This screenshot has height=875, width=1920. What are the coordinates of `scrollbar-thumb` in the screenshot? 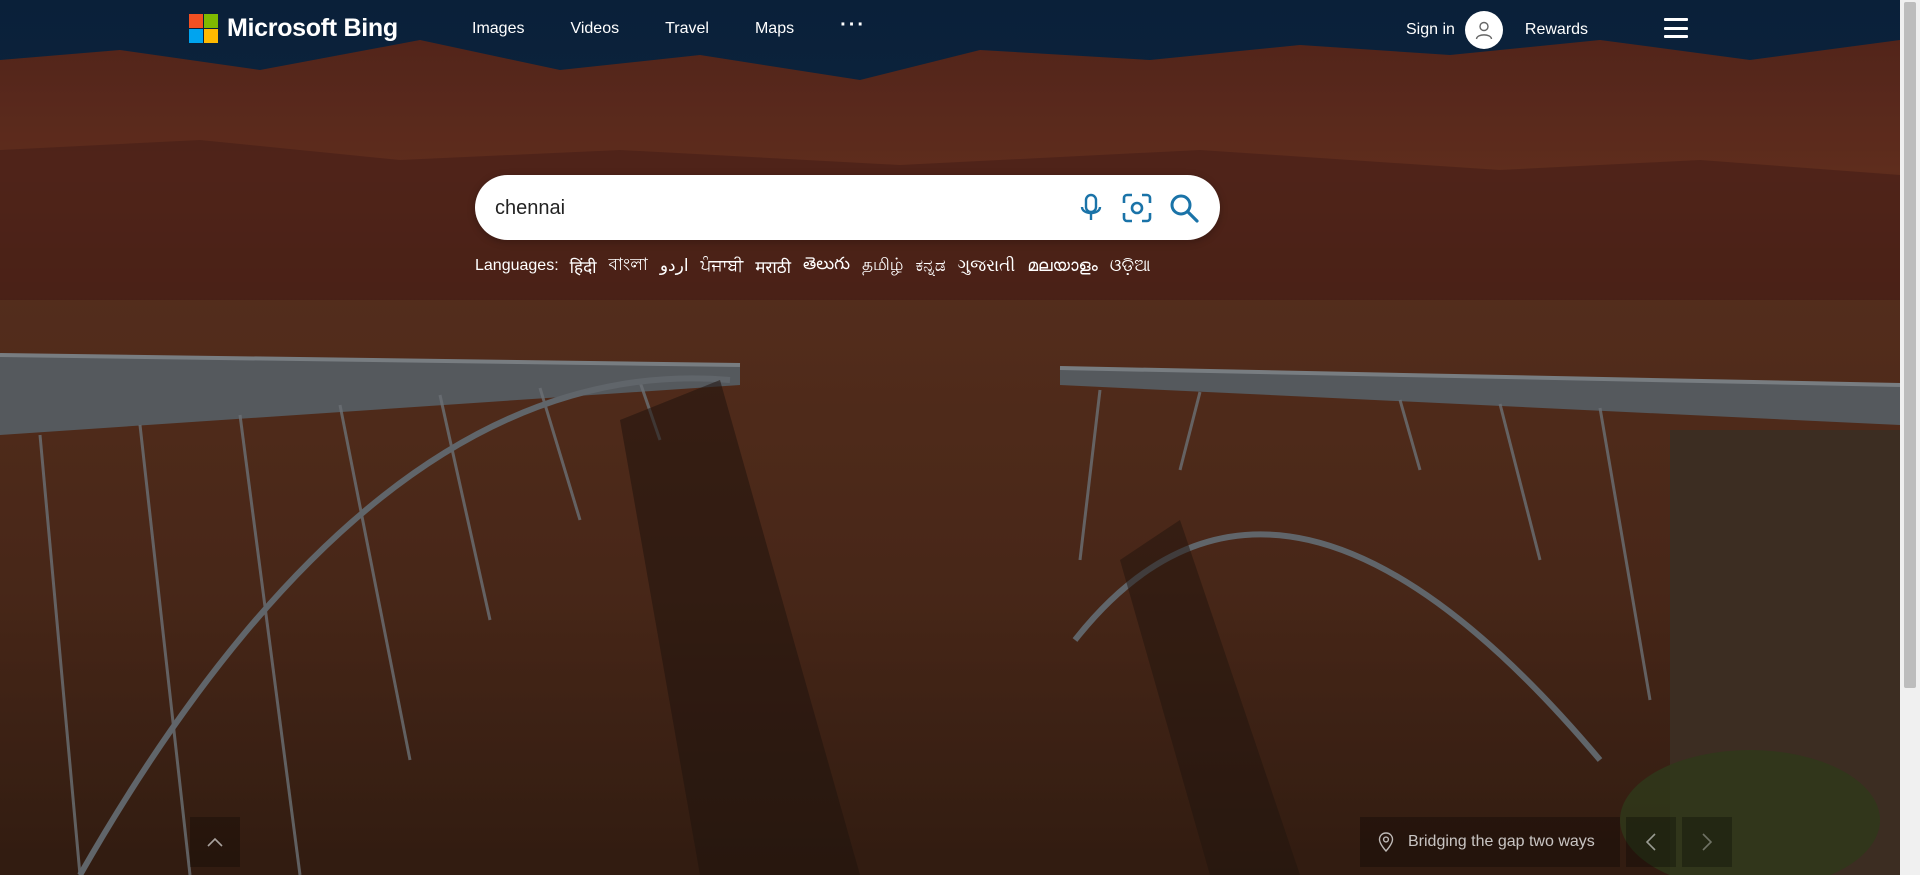 It's located at (1910, 345).